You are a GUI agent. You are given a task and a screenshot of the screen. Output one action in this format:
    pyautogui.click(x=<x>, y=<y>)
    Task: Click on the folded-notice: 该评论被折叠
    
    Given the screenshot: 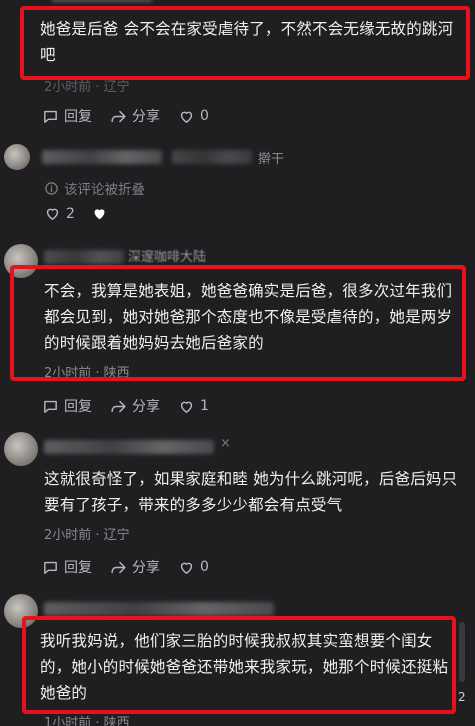 What is the action you would take?
    pyautogui.click(x=94, y=188)
    